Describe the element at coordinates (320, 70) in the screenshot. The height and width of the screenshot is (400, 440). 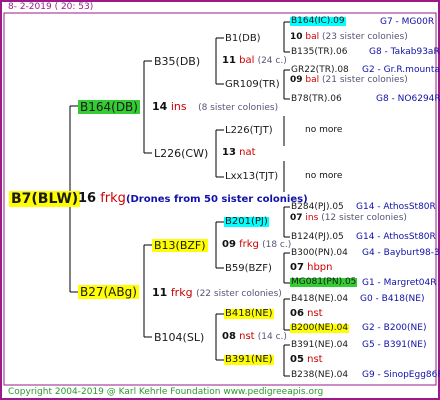
I see `gen5-node-4: GR22(TR).08` at that location.